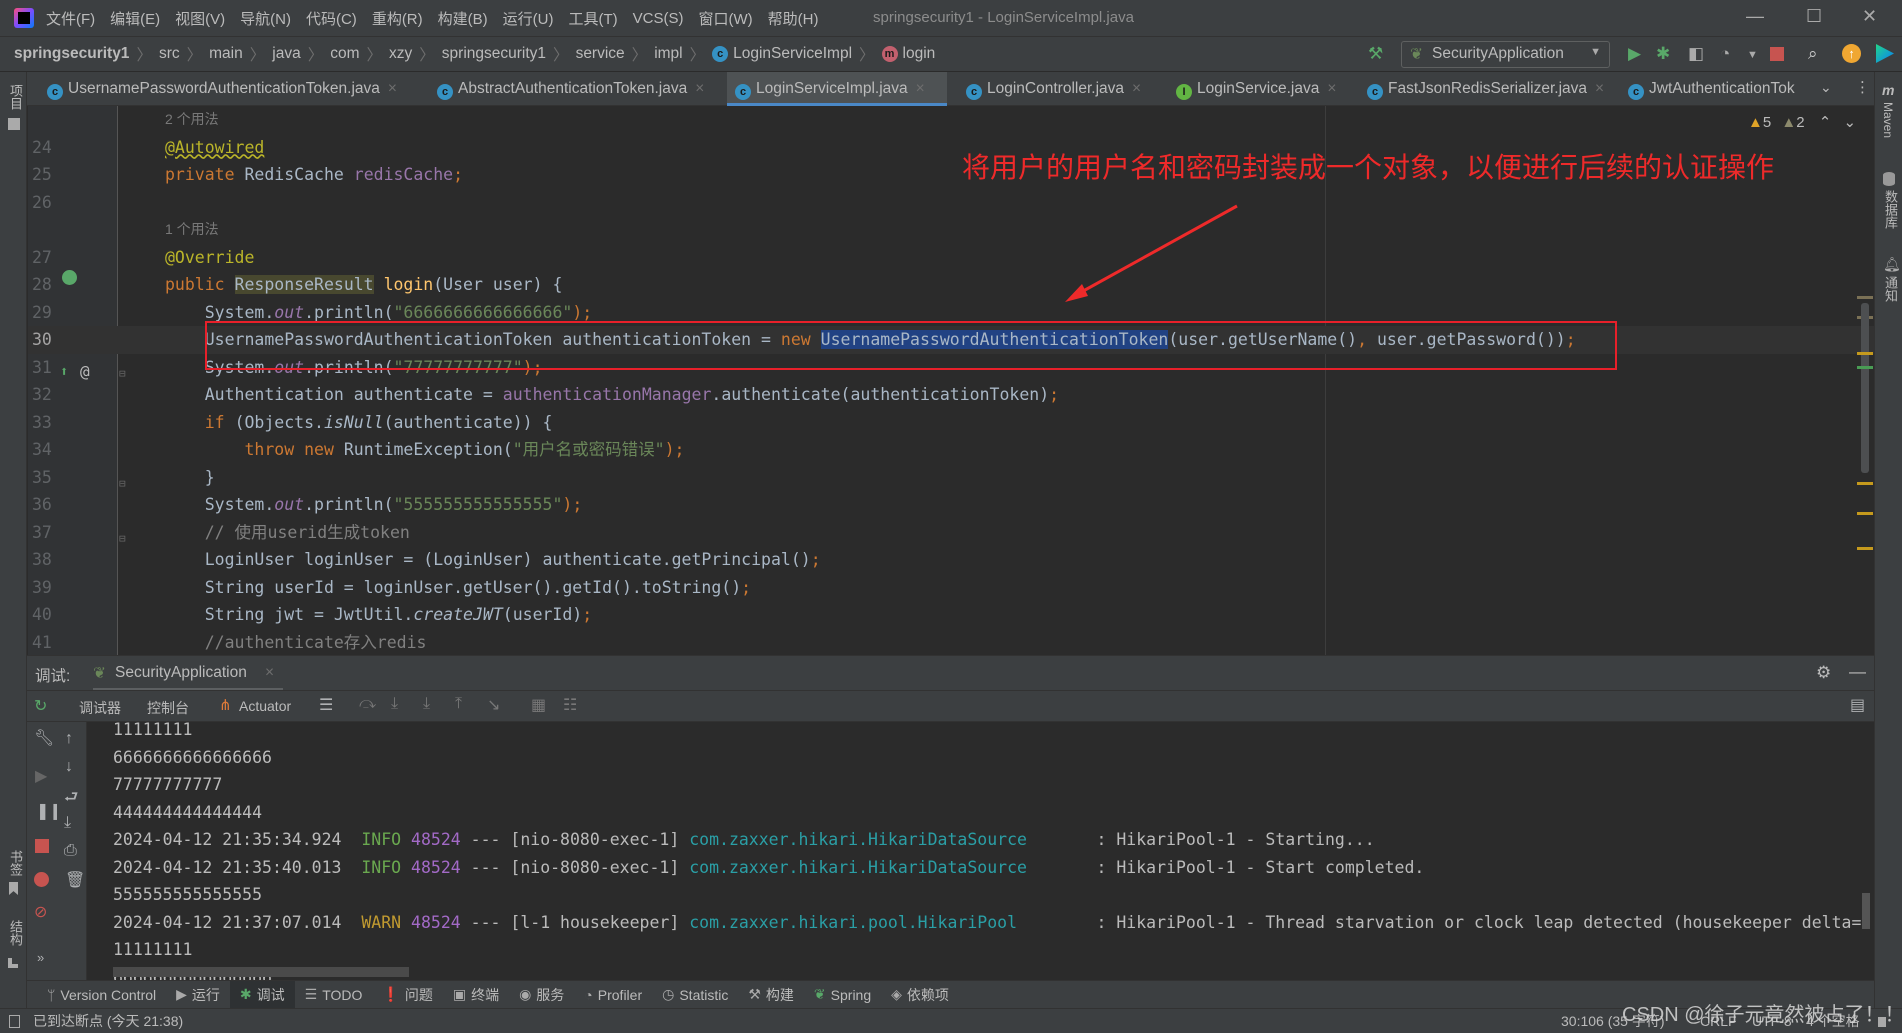  What do you see at coordinates (1826, 87) in the screenshot?
I see `tabs-overflow-chevron-icon: ⌄` at bounding box center [1826, 87].